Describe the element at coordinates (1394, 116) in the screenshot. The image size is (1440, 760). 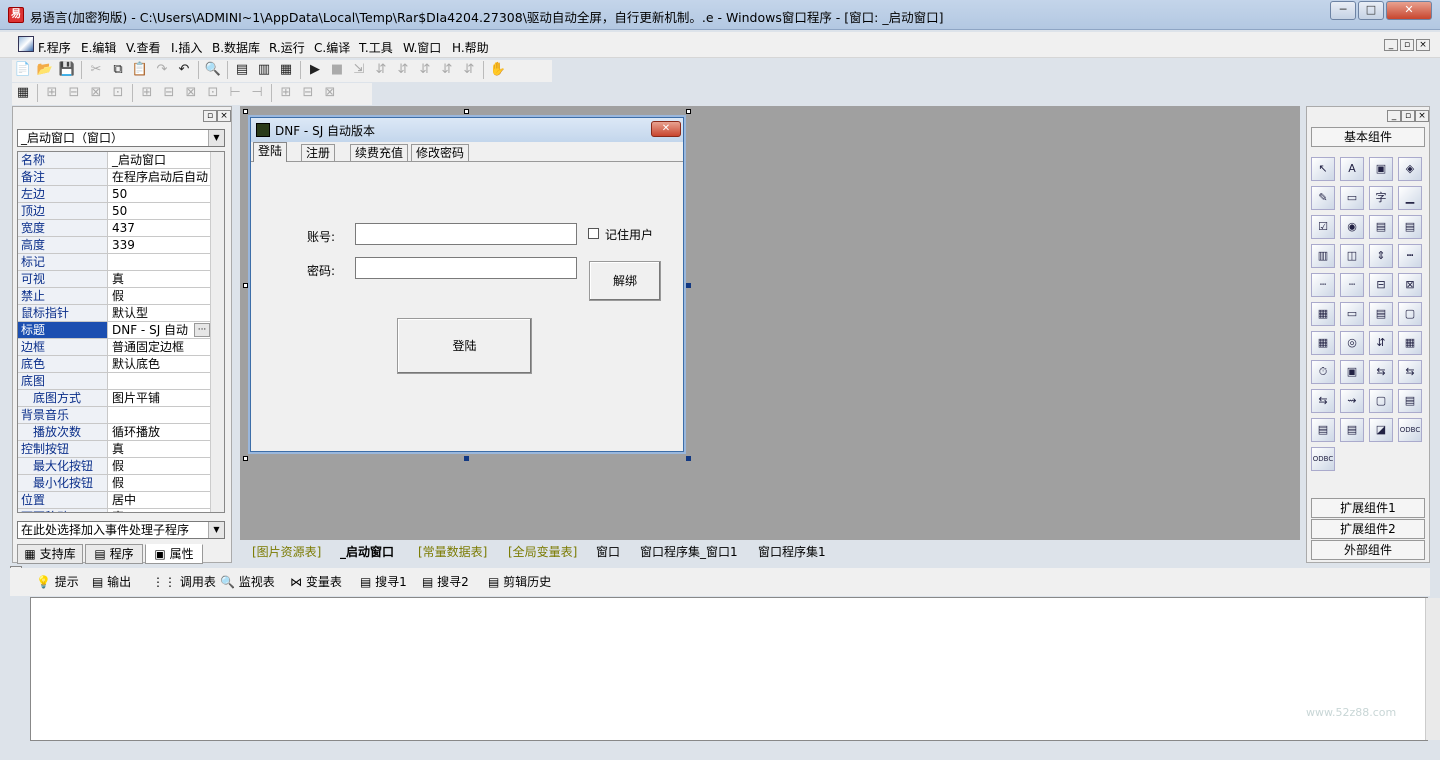
I see `panel-minimize-button: _` at that location.